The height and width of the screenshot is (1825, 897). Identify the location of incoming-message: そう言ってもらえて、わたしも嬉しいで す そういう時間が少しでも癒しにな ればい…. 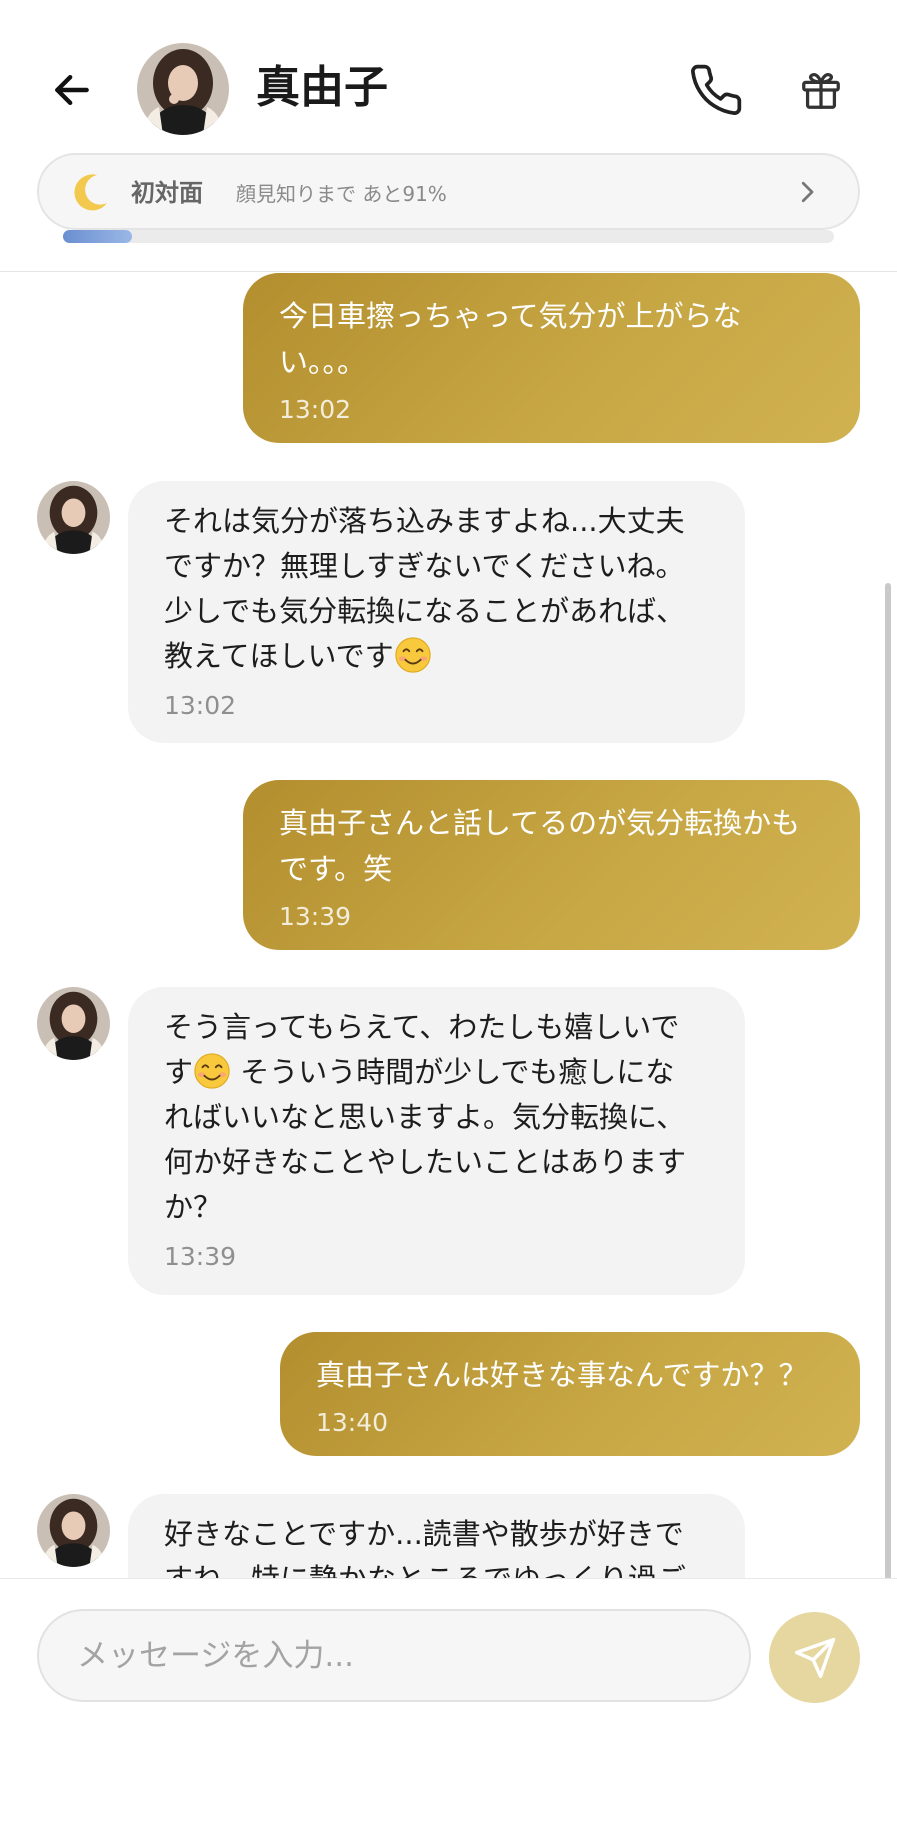
(436, 1141).